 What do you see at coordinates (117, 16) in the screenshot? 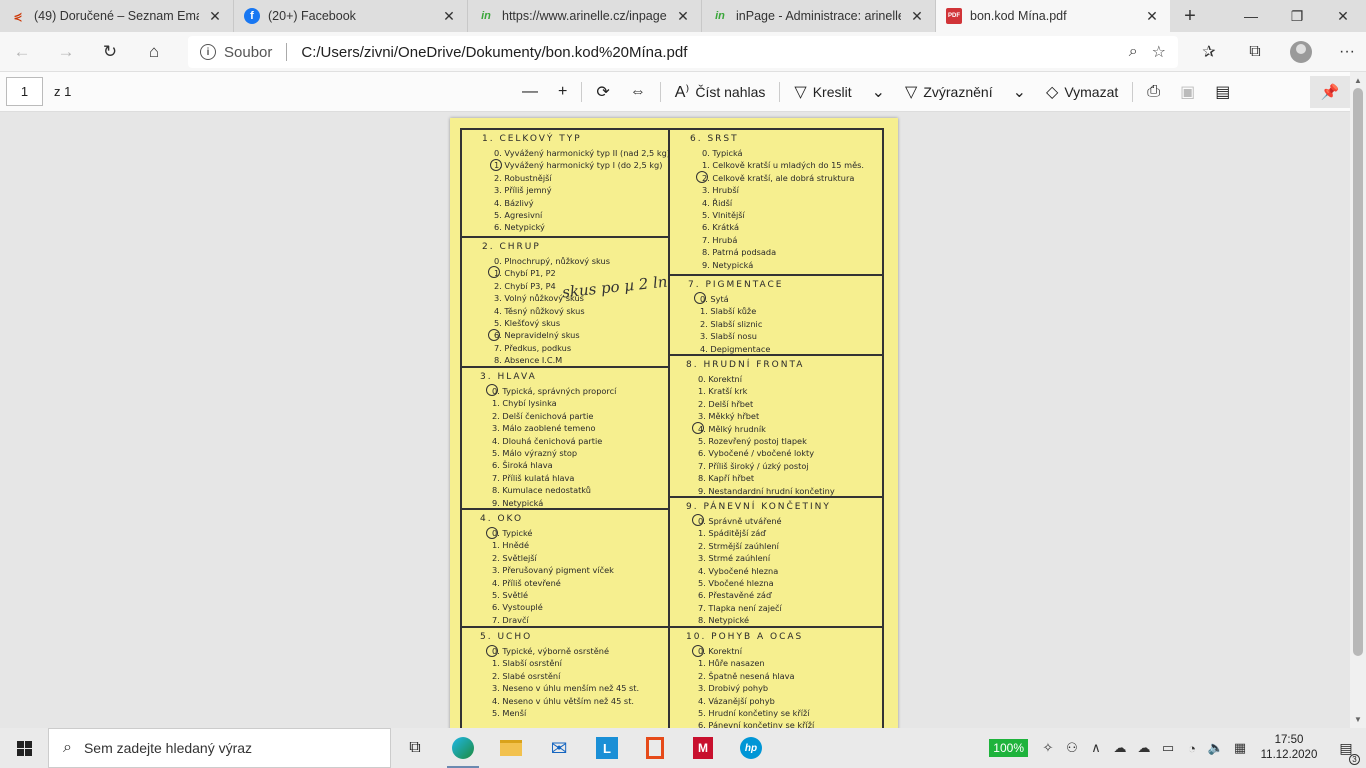
I see `tab-seznam: ⋞ (49) Doručené – Seznam Email ✕` at bounding box center [117, 16].